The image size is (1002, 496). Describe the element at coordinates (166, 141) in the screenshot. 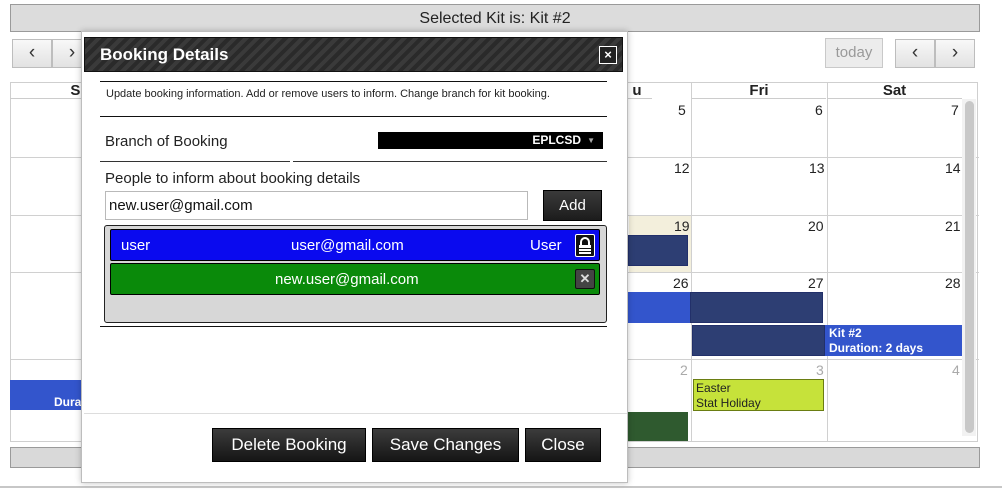

I see `branch-label: Branch of Booking` at that location.